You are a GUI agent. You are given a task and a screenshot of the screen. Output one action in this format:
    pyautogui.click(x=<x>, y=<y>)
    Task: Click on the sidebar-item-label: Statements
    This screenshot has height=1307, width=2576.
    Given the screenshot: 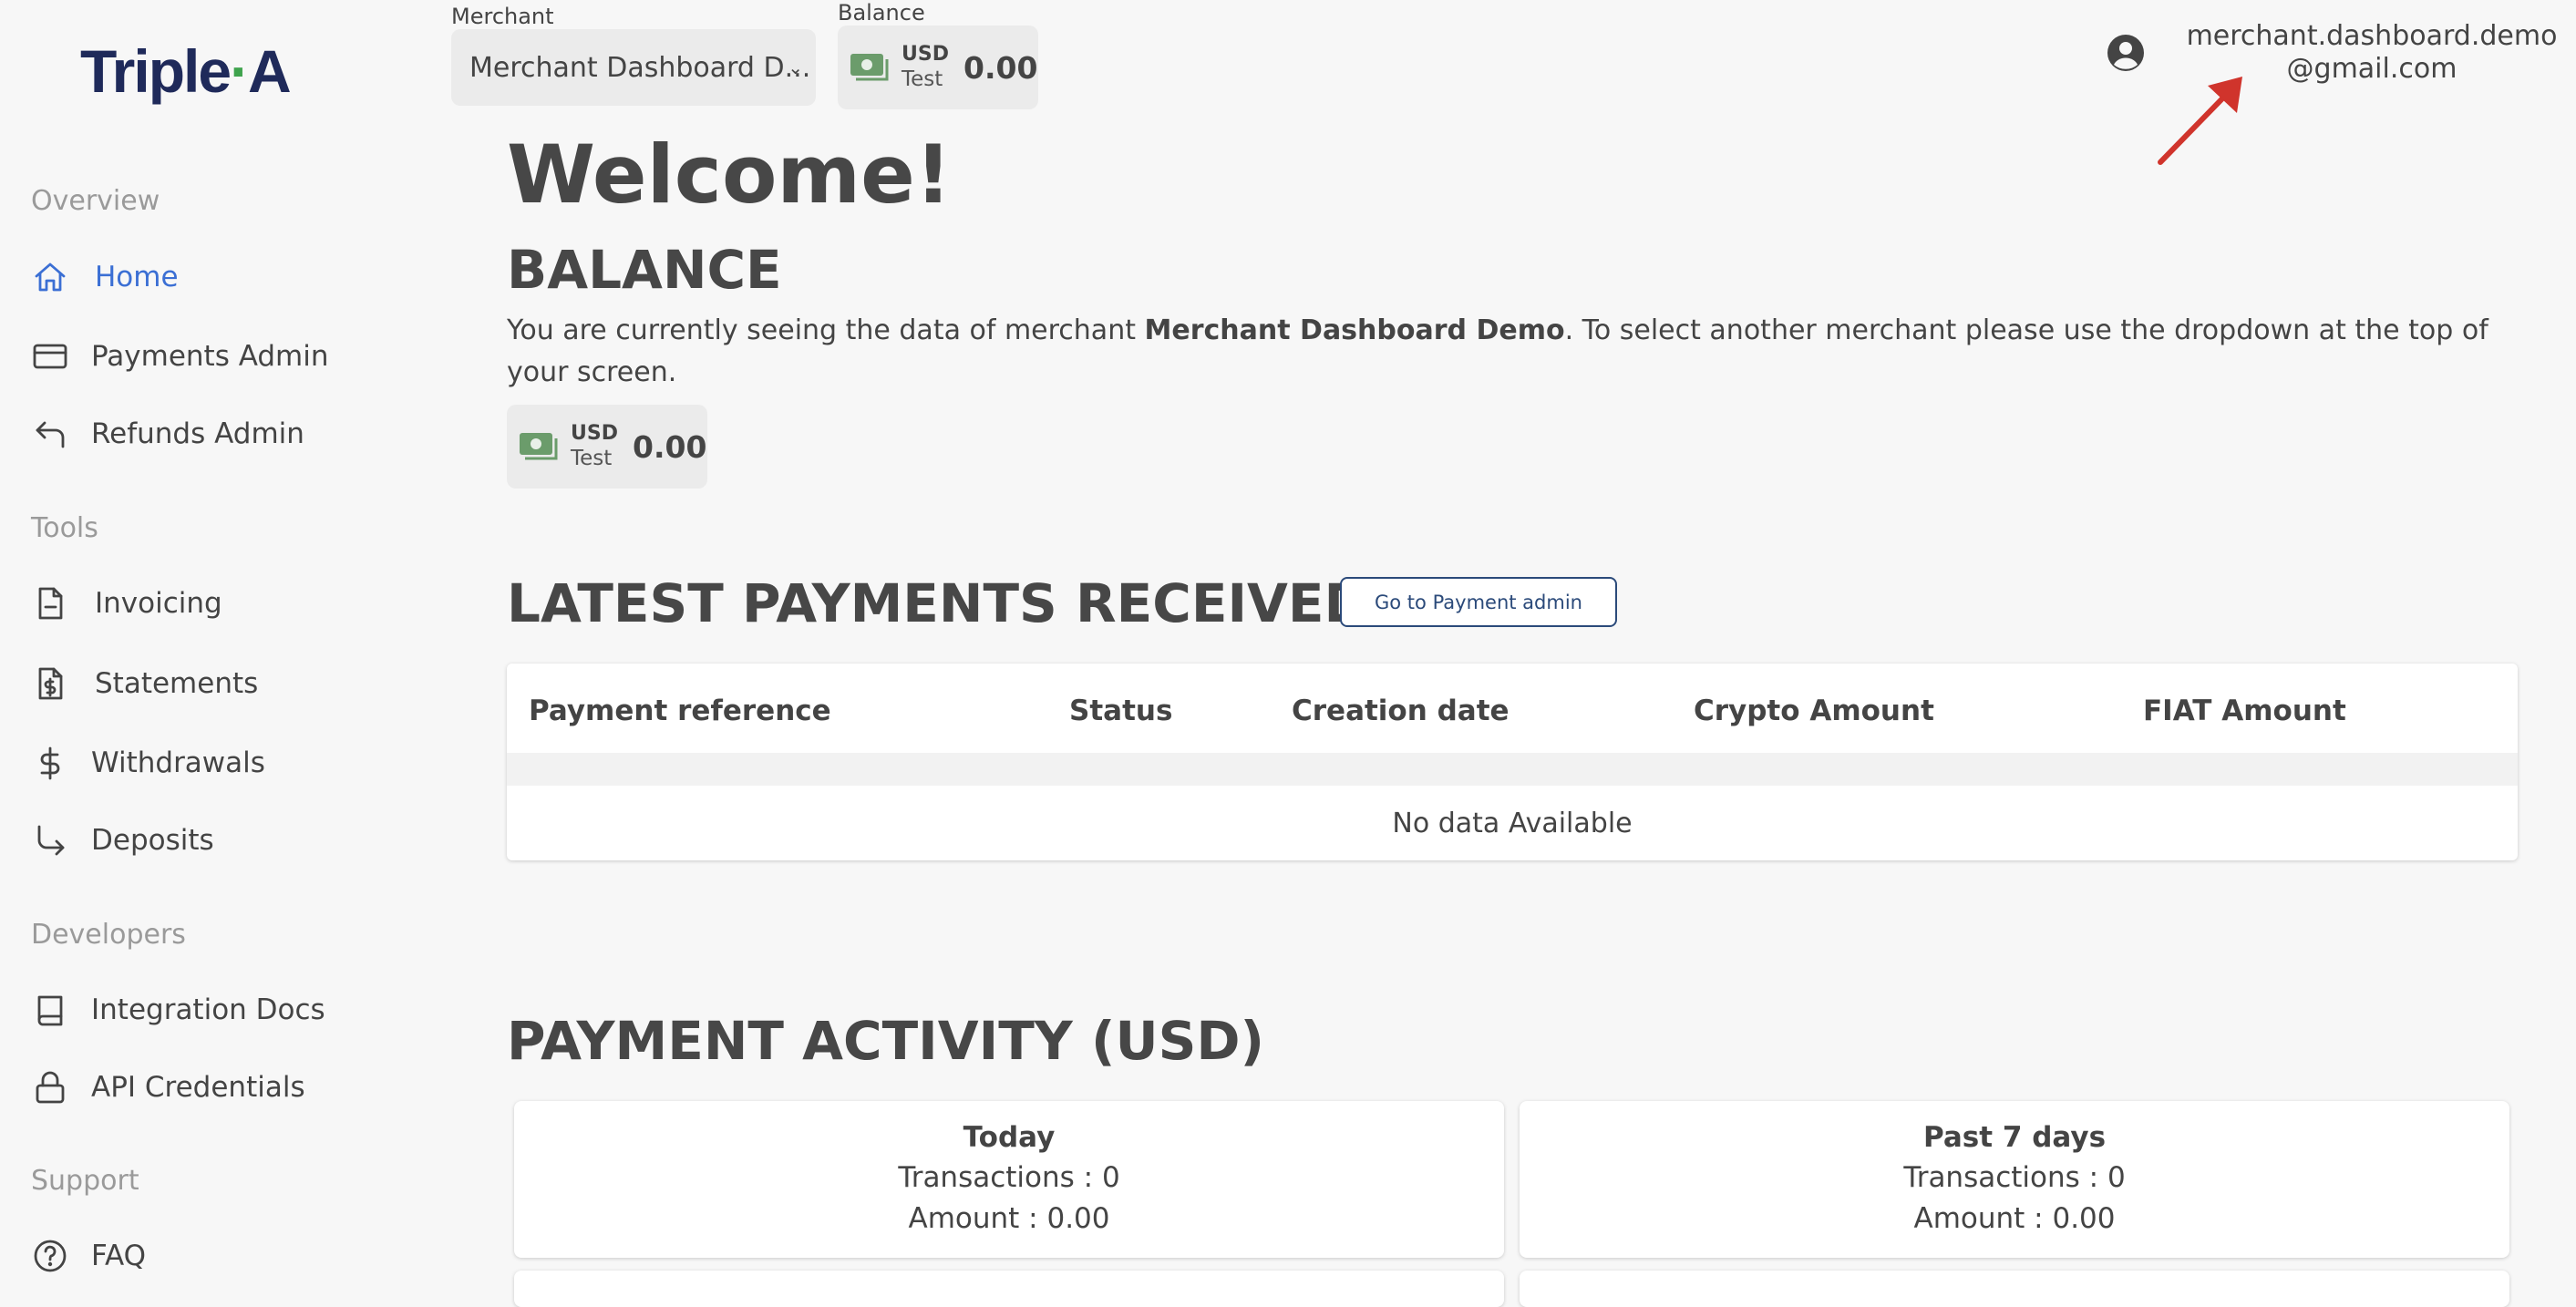 What is the action you would take?
    pyautogui.click(x=177, y=684)
    